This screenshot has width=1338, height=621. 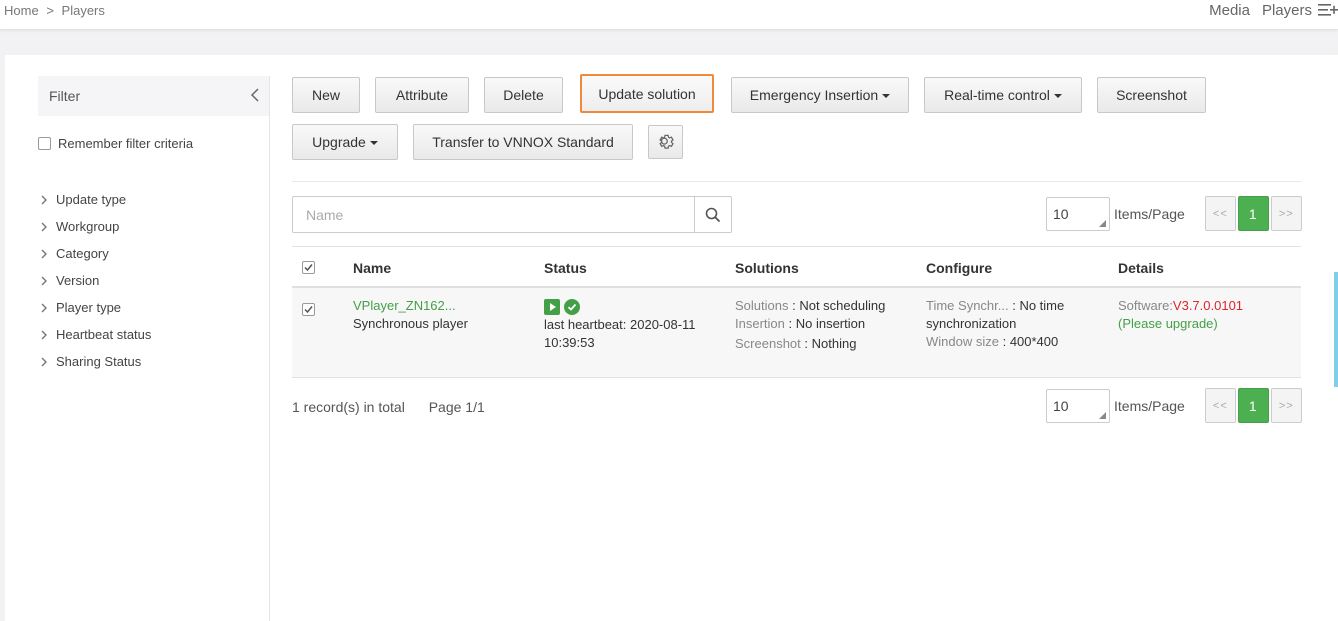 I want to click on filter-item-heartbeat-status: Heartbeat status, so click(x=94, y=334).